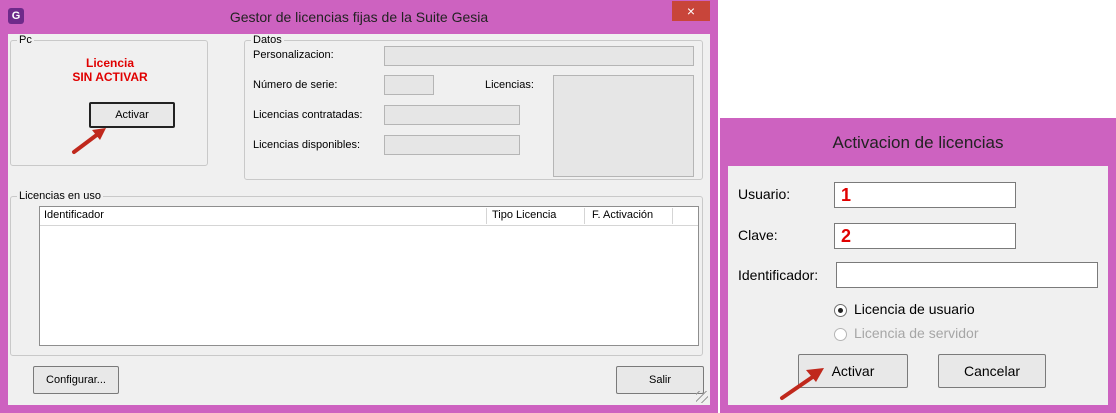 The width and height of the screenshot is (1116, 413). I want to click on radio-licencia-usuario, so click(840, 310).